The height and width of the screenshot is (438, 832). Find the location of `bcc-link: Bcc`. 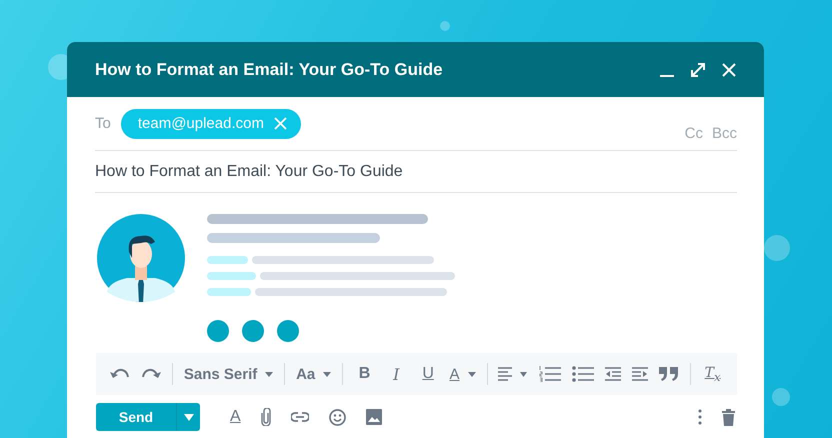

bcc-link: Bcc is located at coordinates (724, 133).